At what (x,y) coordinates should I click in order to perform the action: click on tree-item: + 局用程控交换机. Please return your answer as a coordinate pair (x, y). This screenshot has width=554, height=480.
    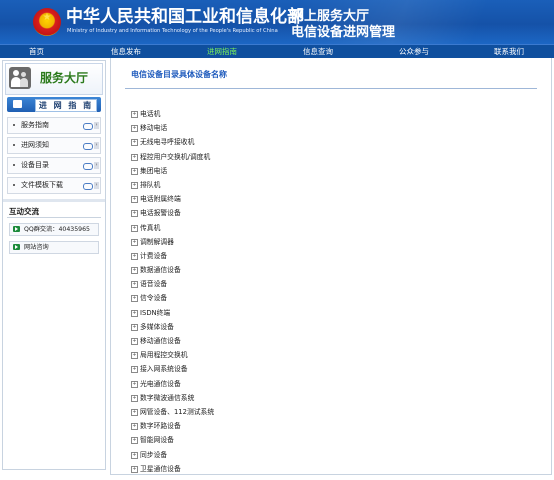
    Looking at the image, I should click on (331, 355).